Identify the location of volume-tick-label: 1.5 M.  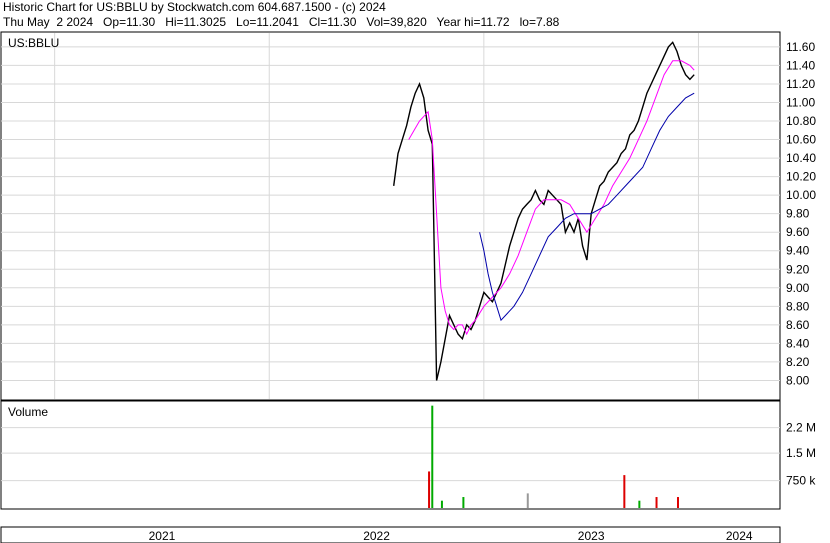
(801, 453).